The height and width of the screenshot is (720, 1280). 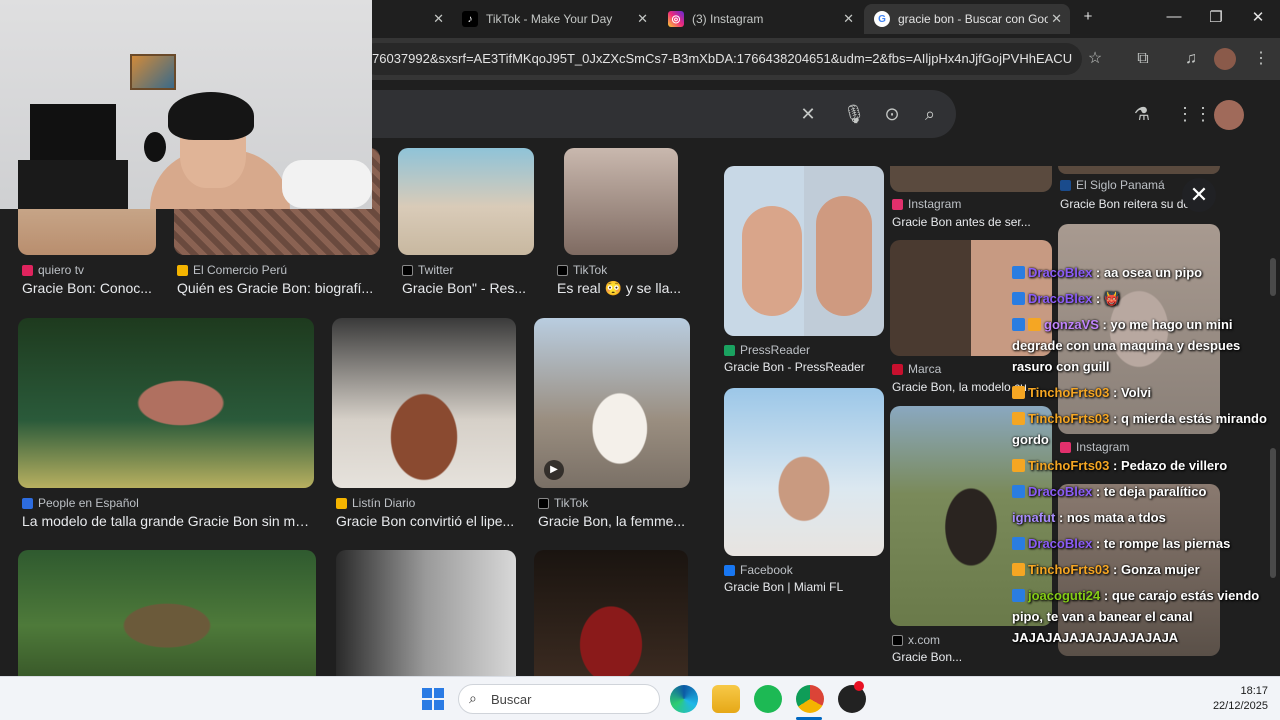 I want to click on result-source: Listín Diario, so click(x=375, y=503).